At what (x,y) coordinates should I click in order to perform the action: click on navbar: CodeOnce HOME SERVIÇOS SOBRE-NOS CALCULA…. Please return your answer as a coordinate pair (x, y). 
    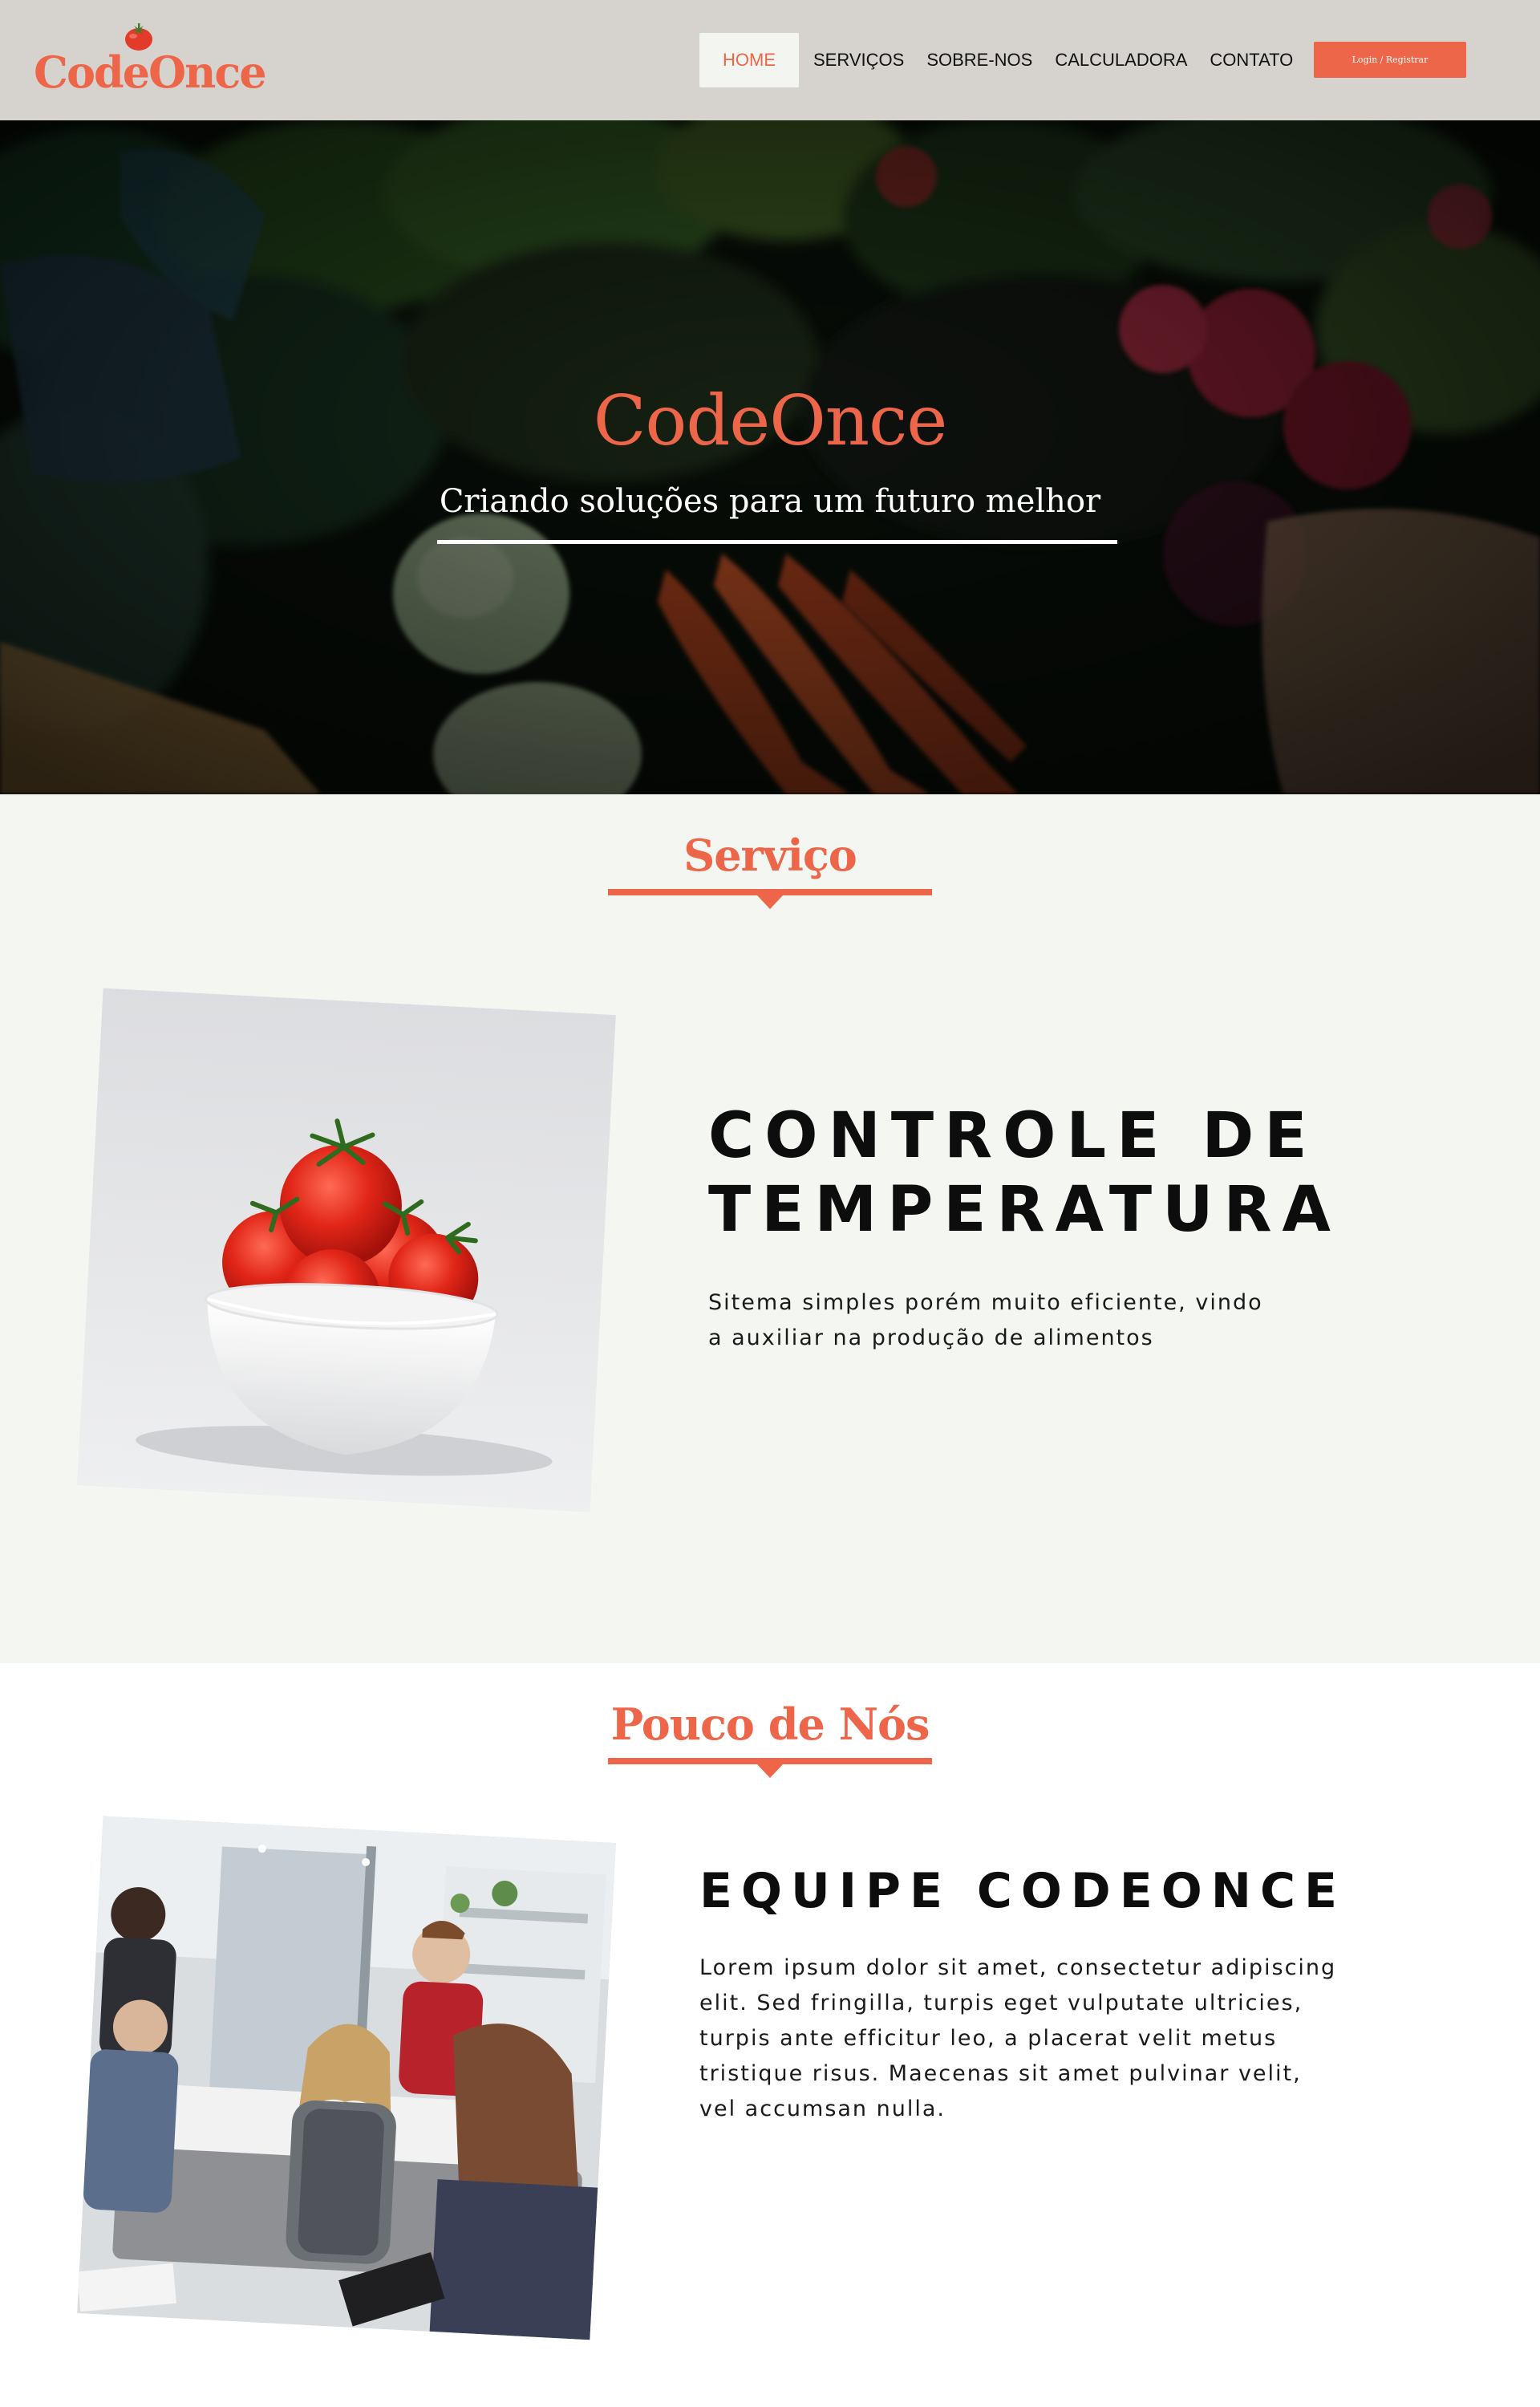
    Looking at the image, I should click on (770, 60).